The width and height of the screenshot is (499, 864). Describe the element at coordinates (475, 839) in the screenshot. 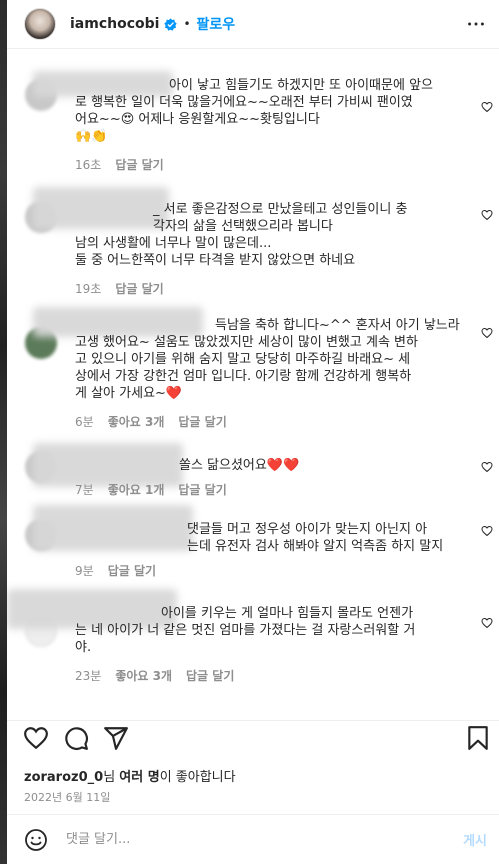

I see `post-comment-button: 게시` at that location.